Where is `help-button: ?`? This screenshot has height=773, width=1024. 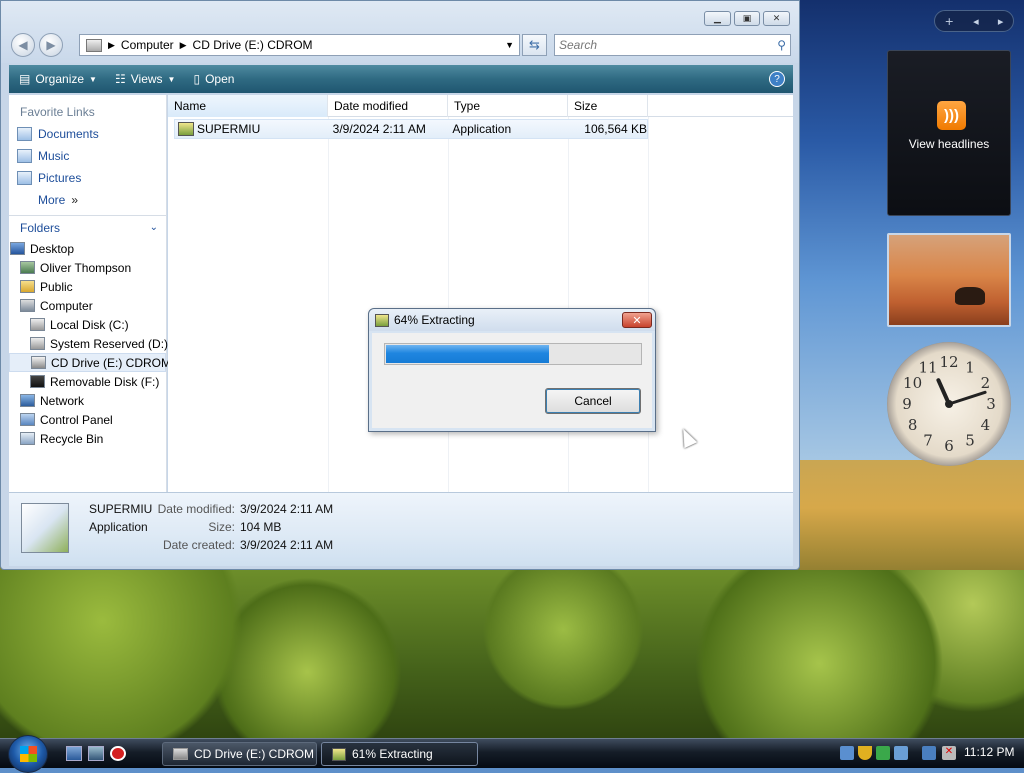 help-button: ? is located at coordinates (777, 79).